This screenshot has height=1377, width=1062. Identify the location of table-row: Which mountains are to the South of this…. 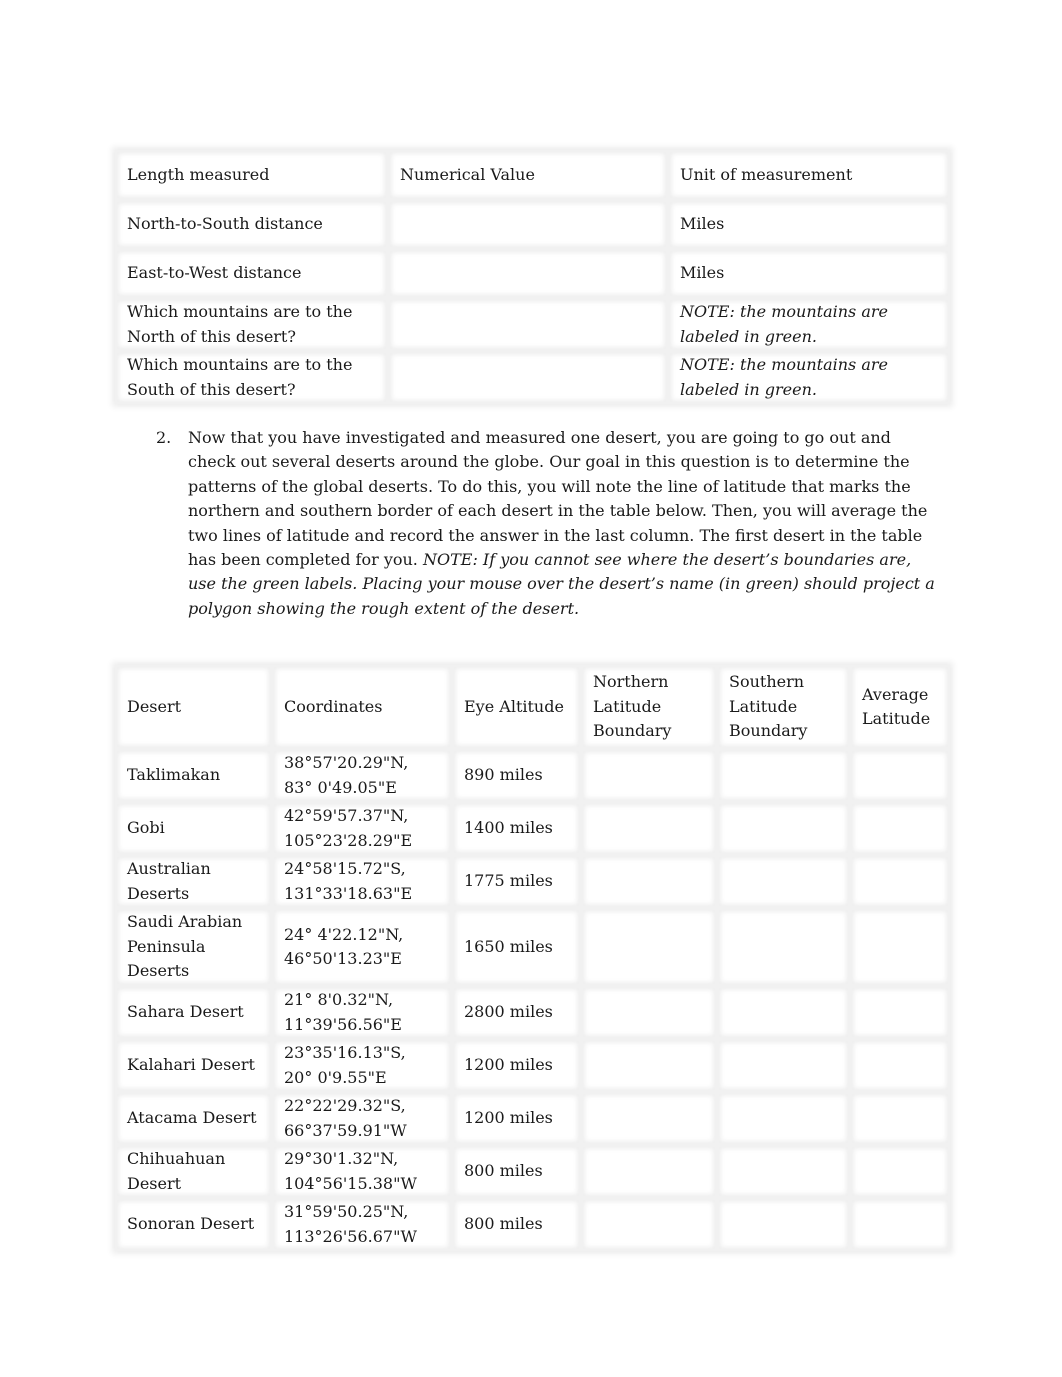
(532, 377).